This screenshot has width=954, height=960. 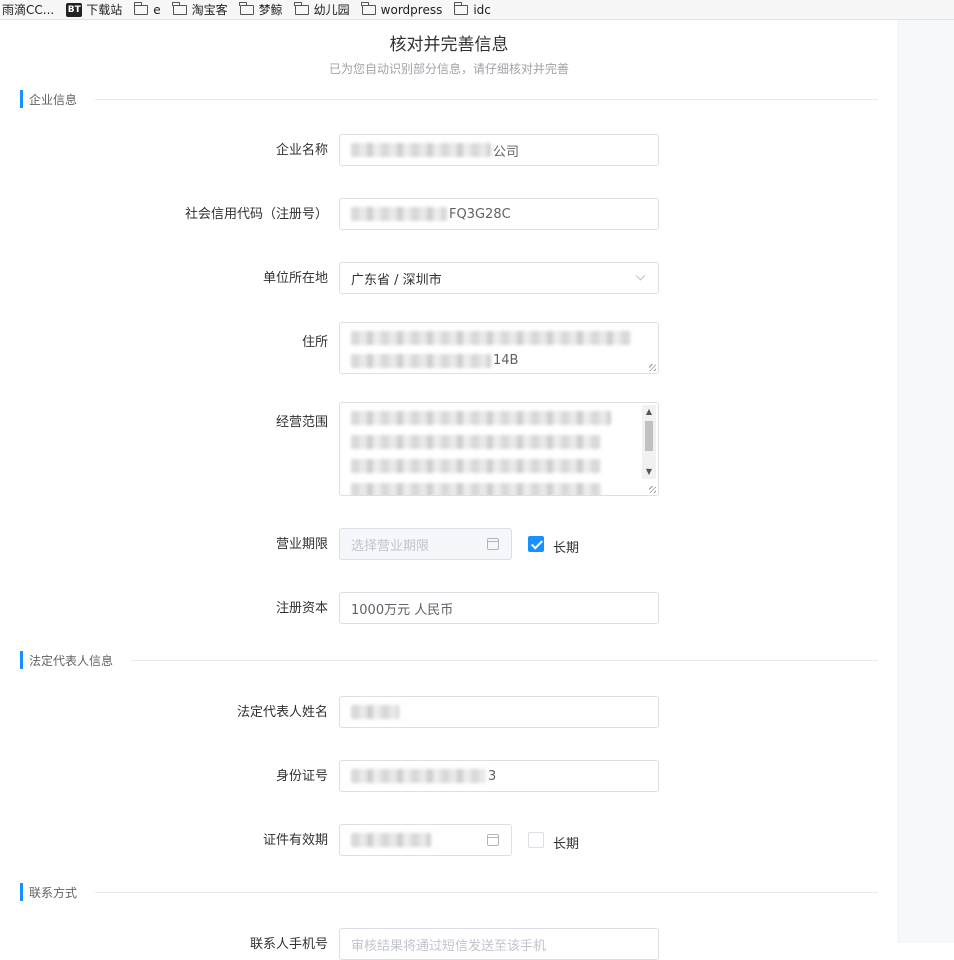 What do you see at coordinates (256, 214) in the screenshot?
I see `credit-code-label: 社会信用代码（注册号）` at bounding box center [256, 214].